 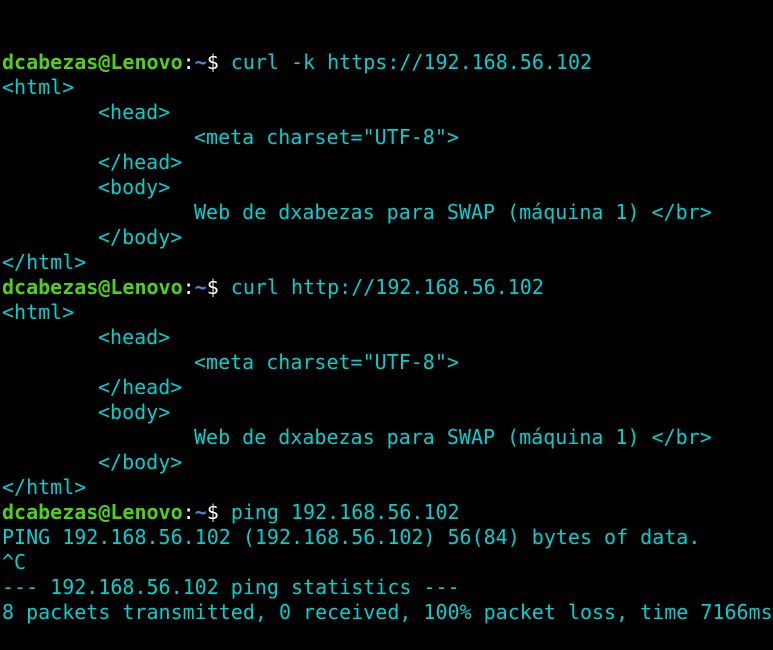 I want to click on output-line: --- 192.168.56.102 ping statistics ---, so click(x=387, y=587).